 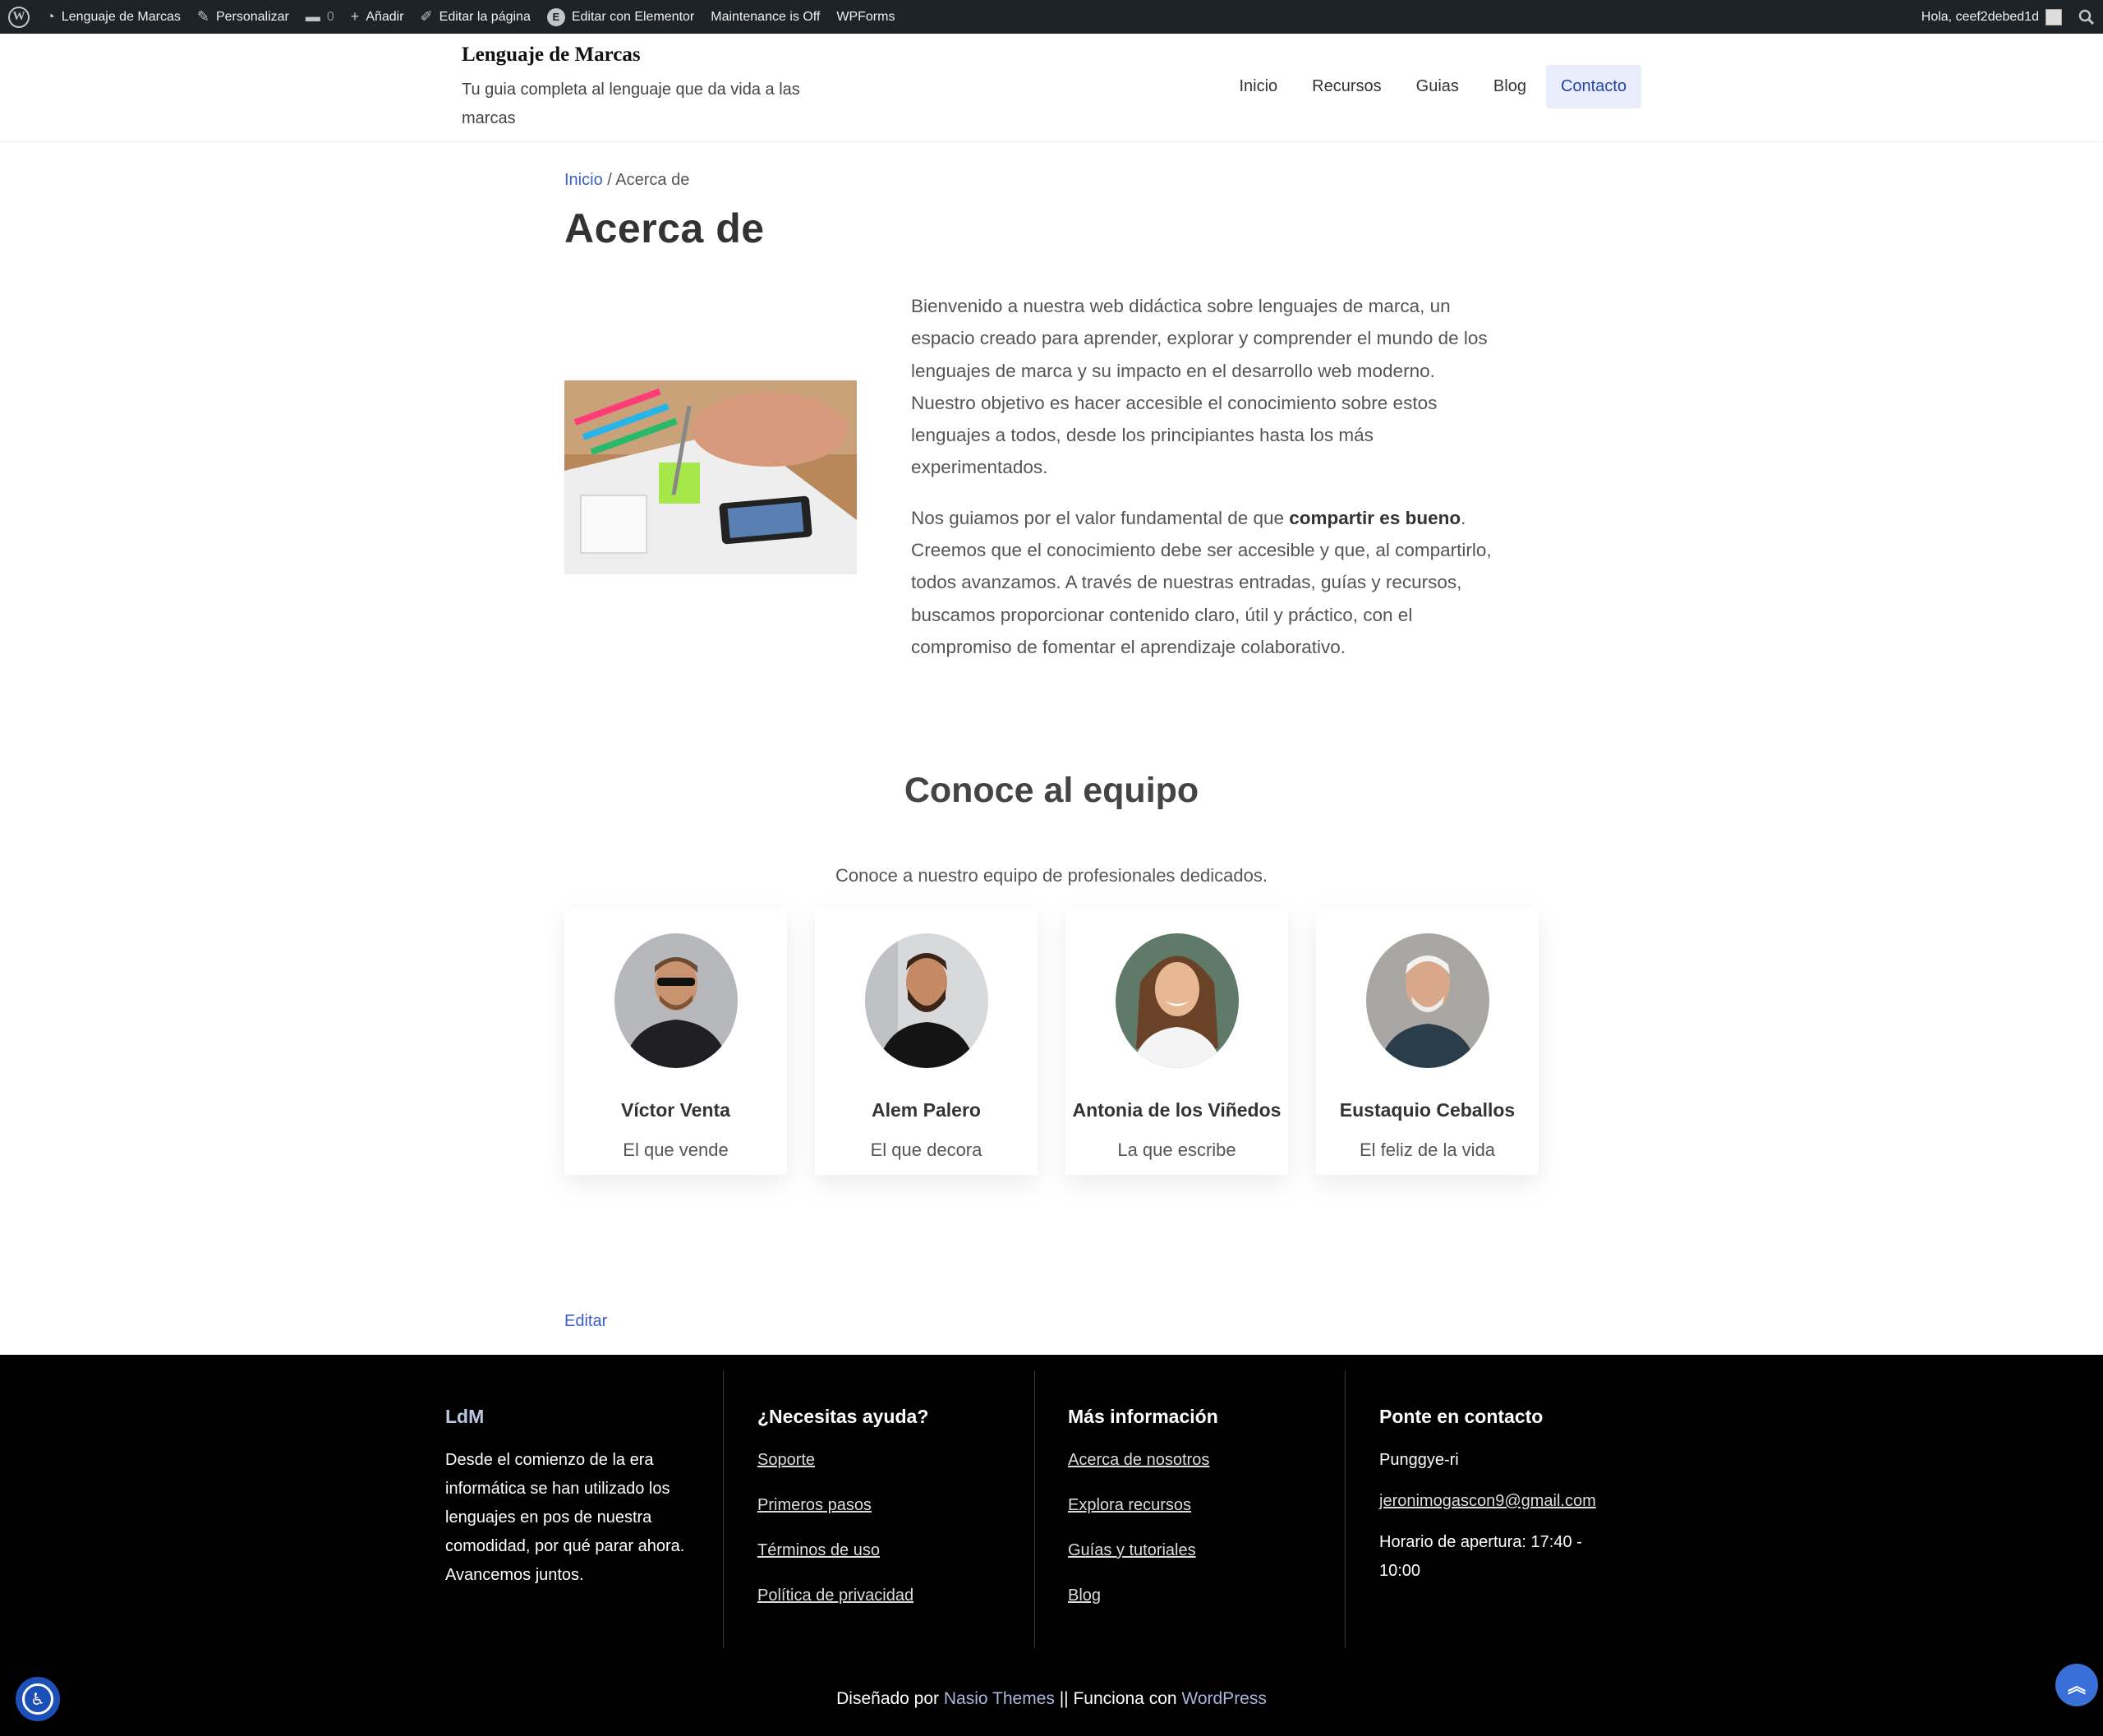 I want to click on admin-edit-page-label: Editar la página, so click(x=485, y=16).